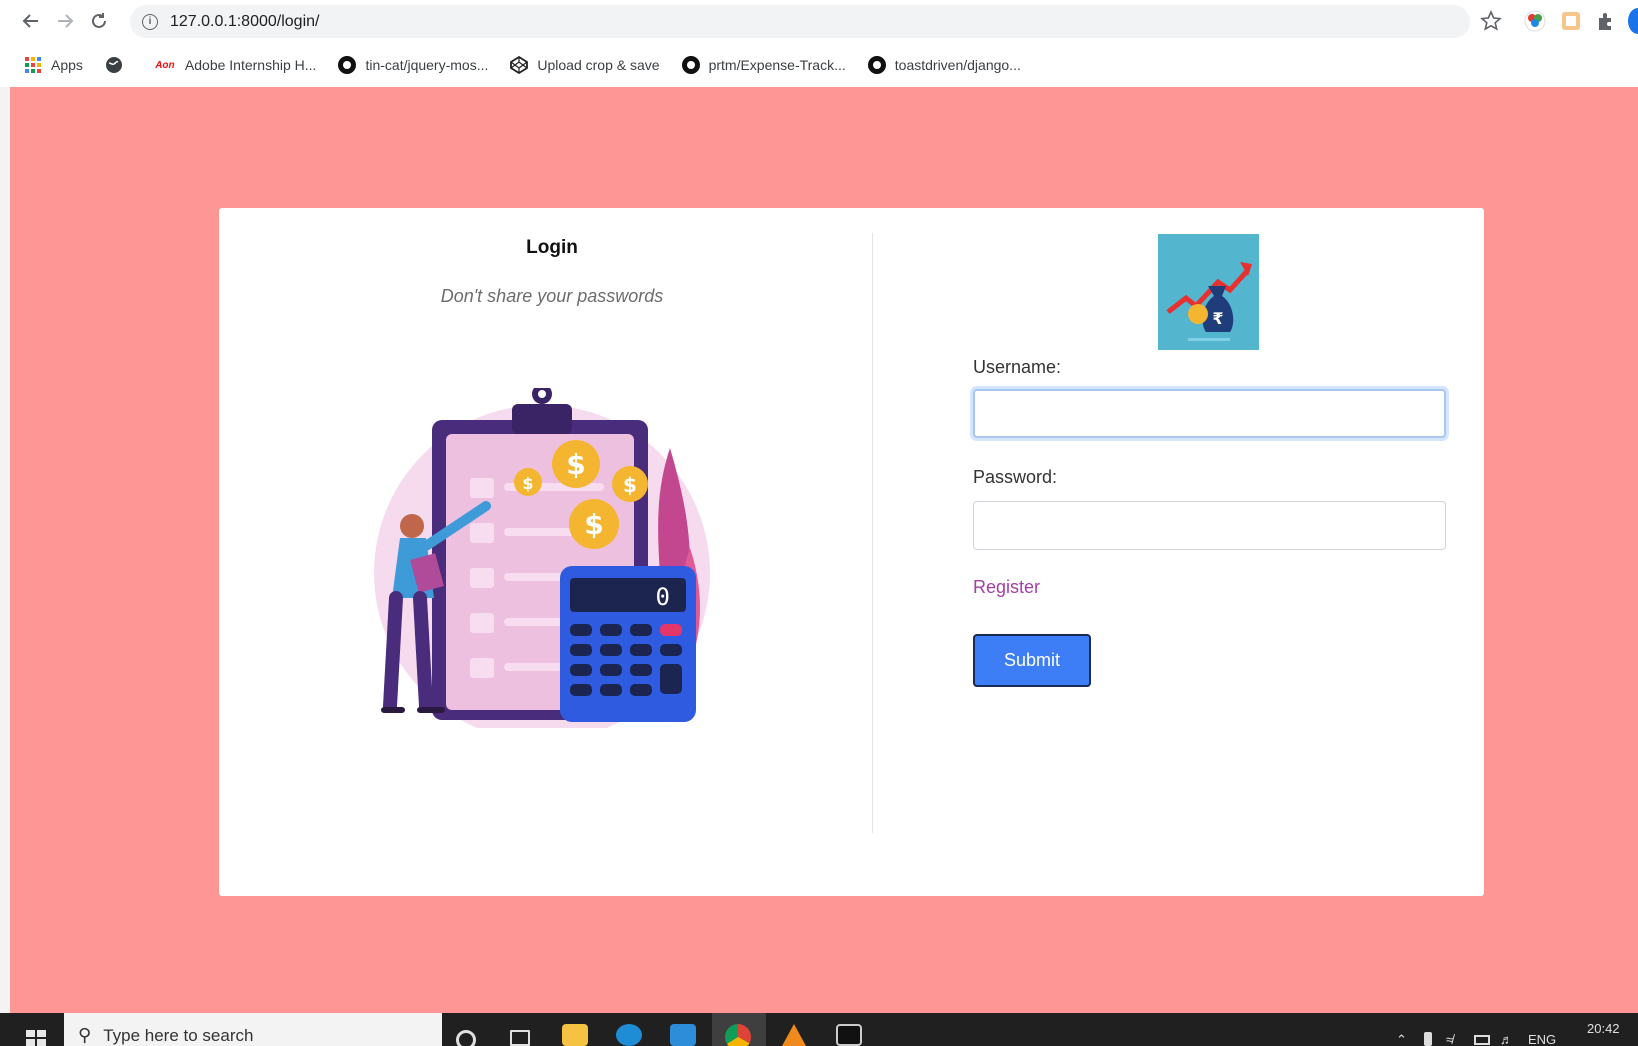 The image size is (1638, 1046). What do you see at coordinates (1428, 1039) in the screenshot?
I see `battery-icon` at bounding box center [1428, 1039].